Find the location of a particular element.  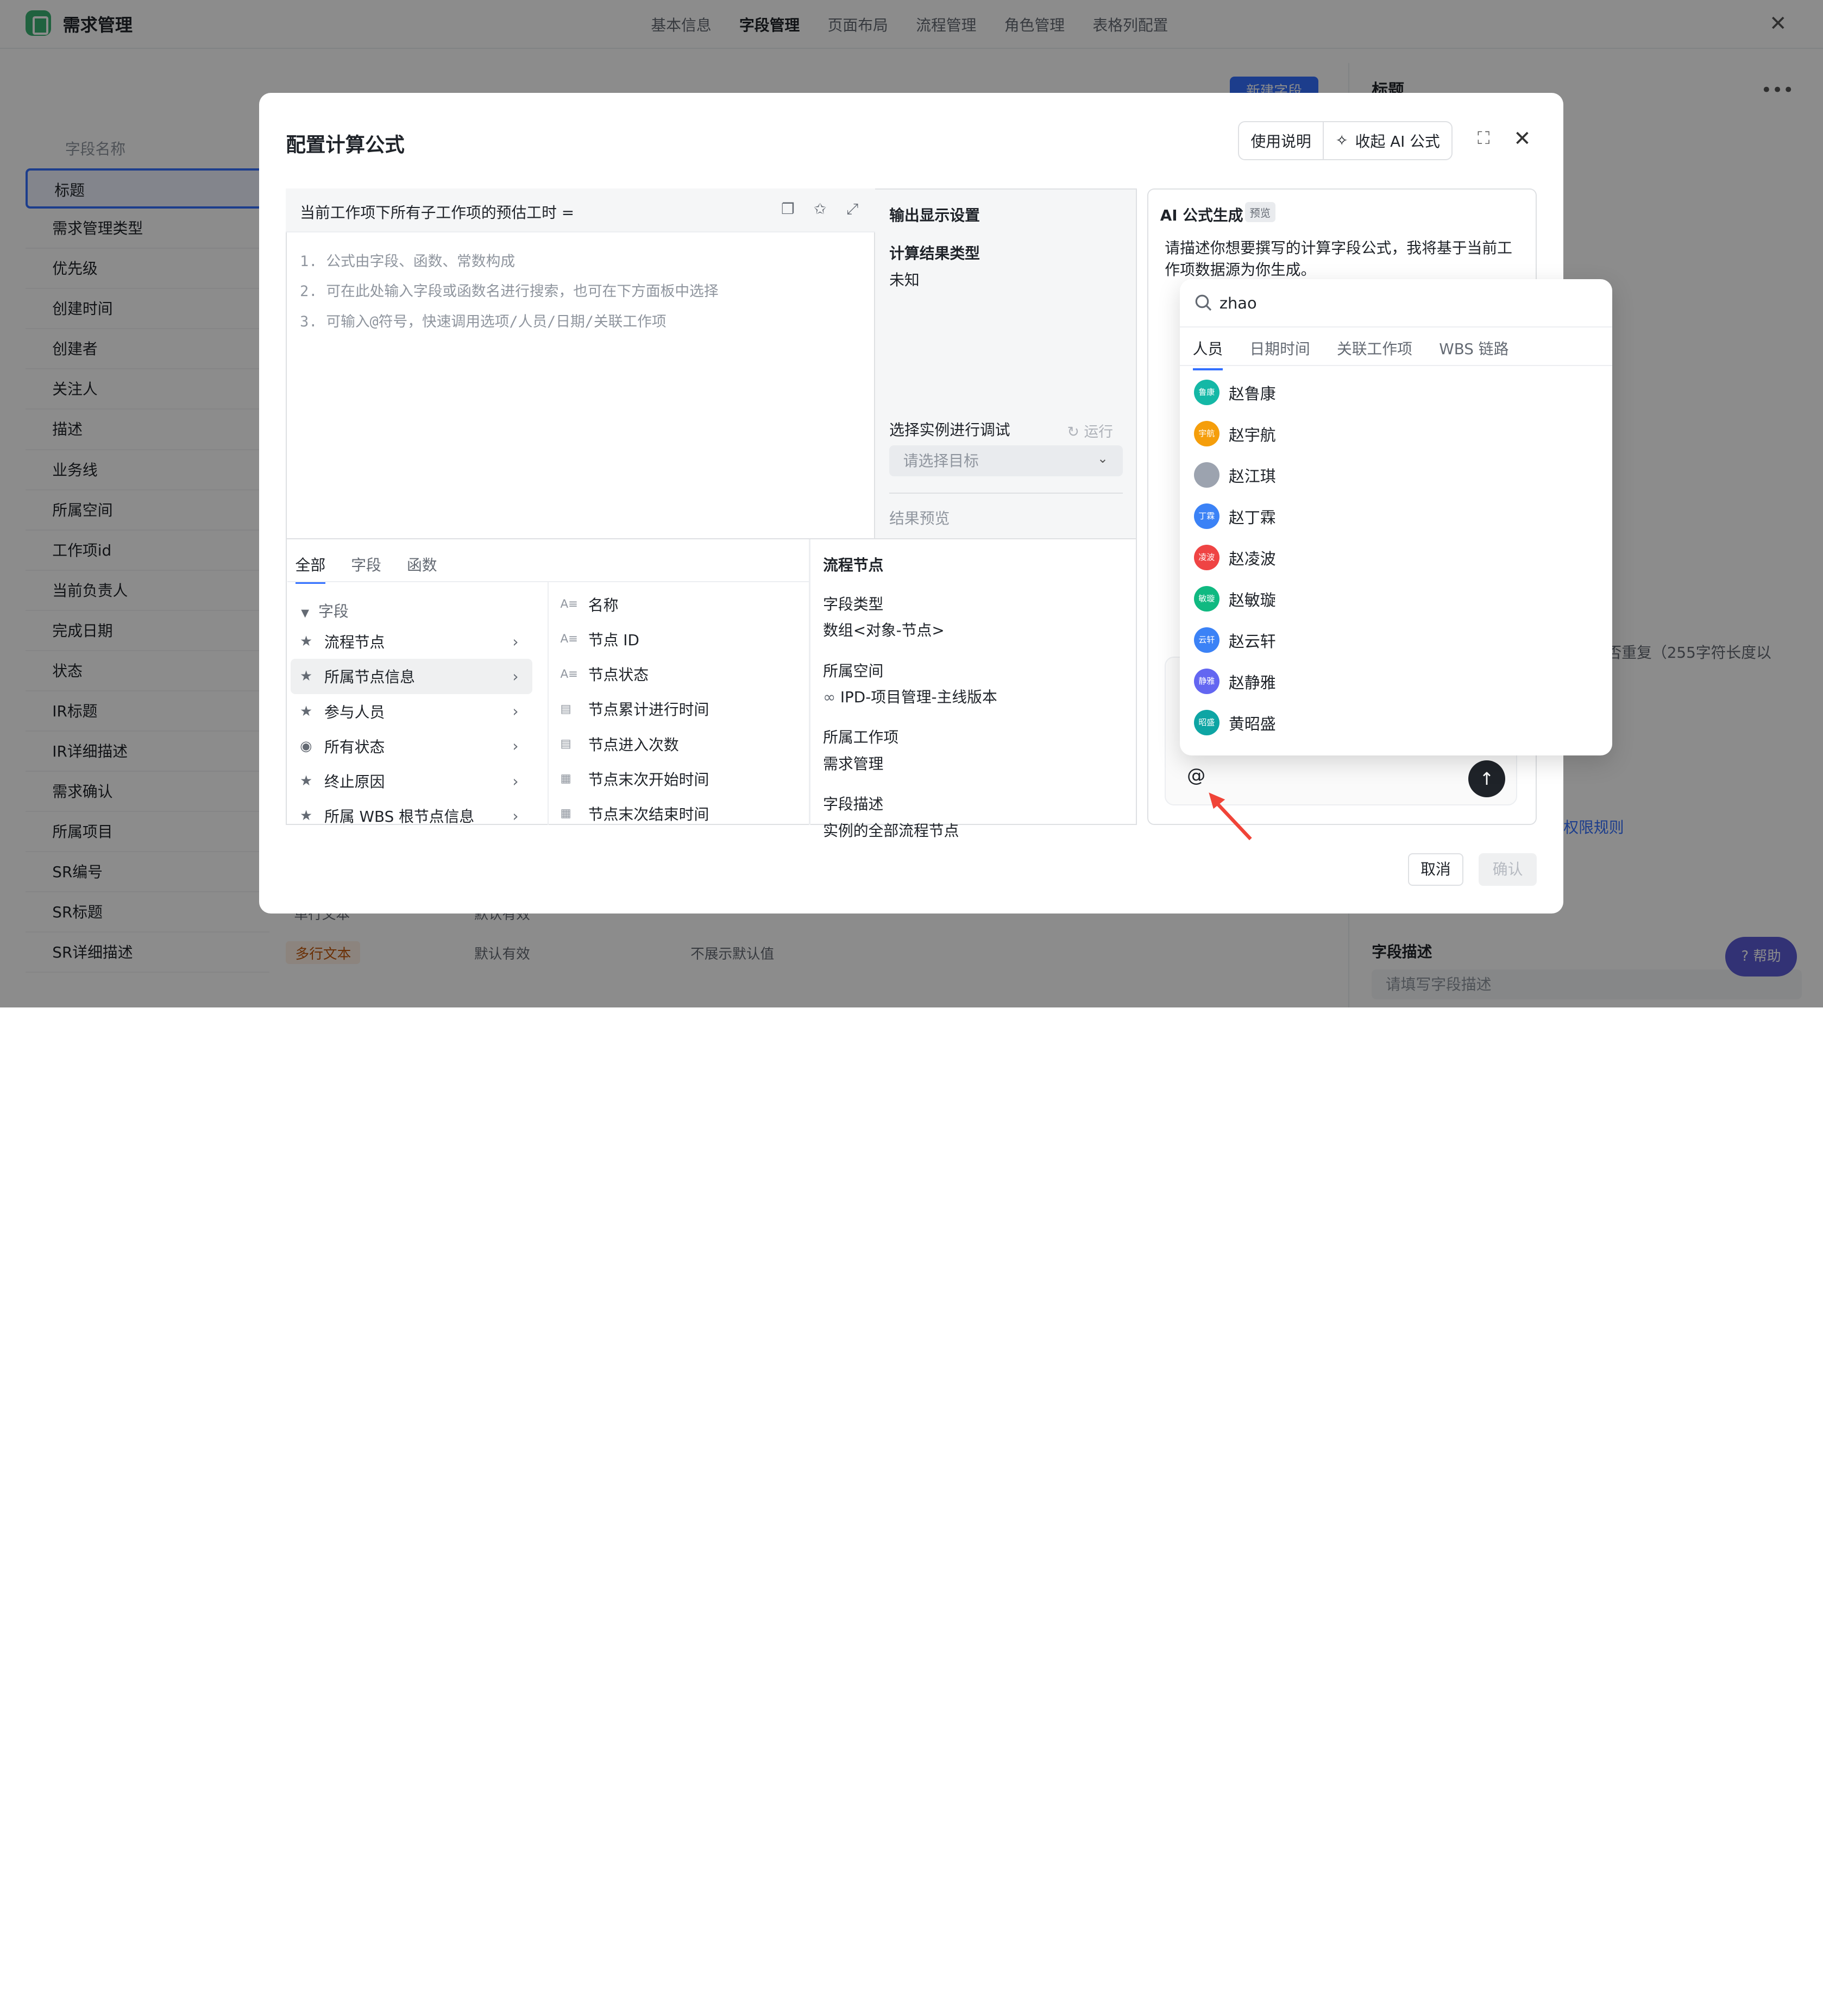

output-title: 输出显示设置 is located at coordinates (934, 215).